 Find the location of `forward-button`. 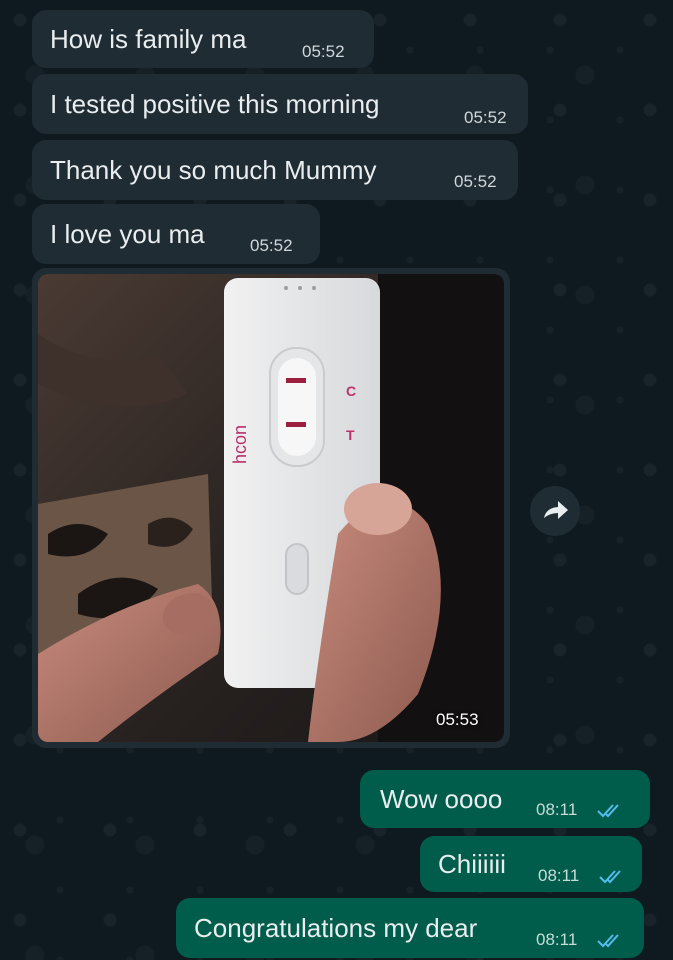

forward-button is located at coordinates (555, 511).